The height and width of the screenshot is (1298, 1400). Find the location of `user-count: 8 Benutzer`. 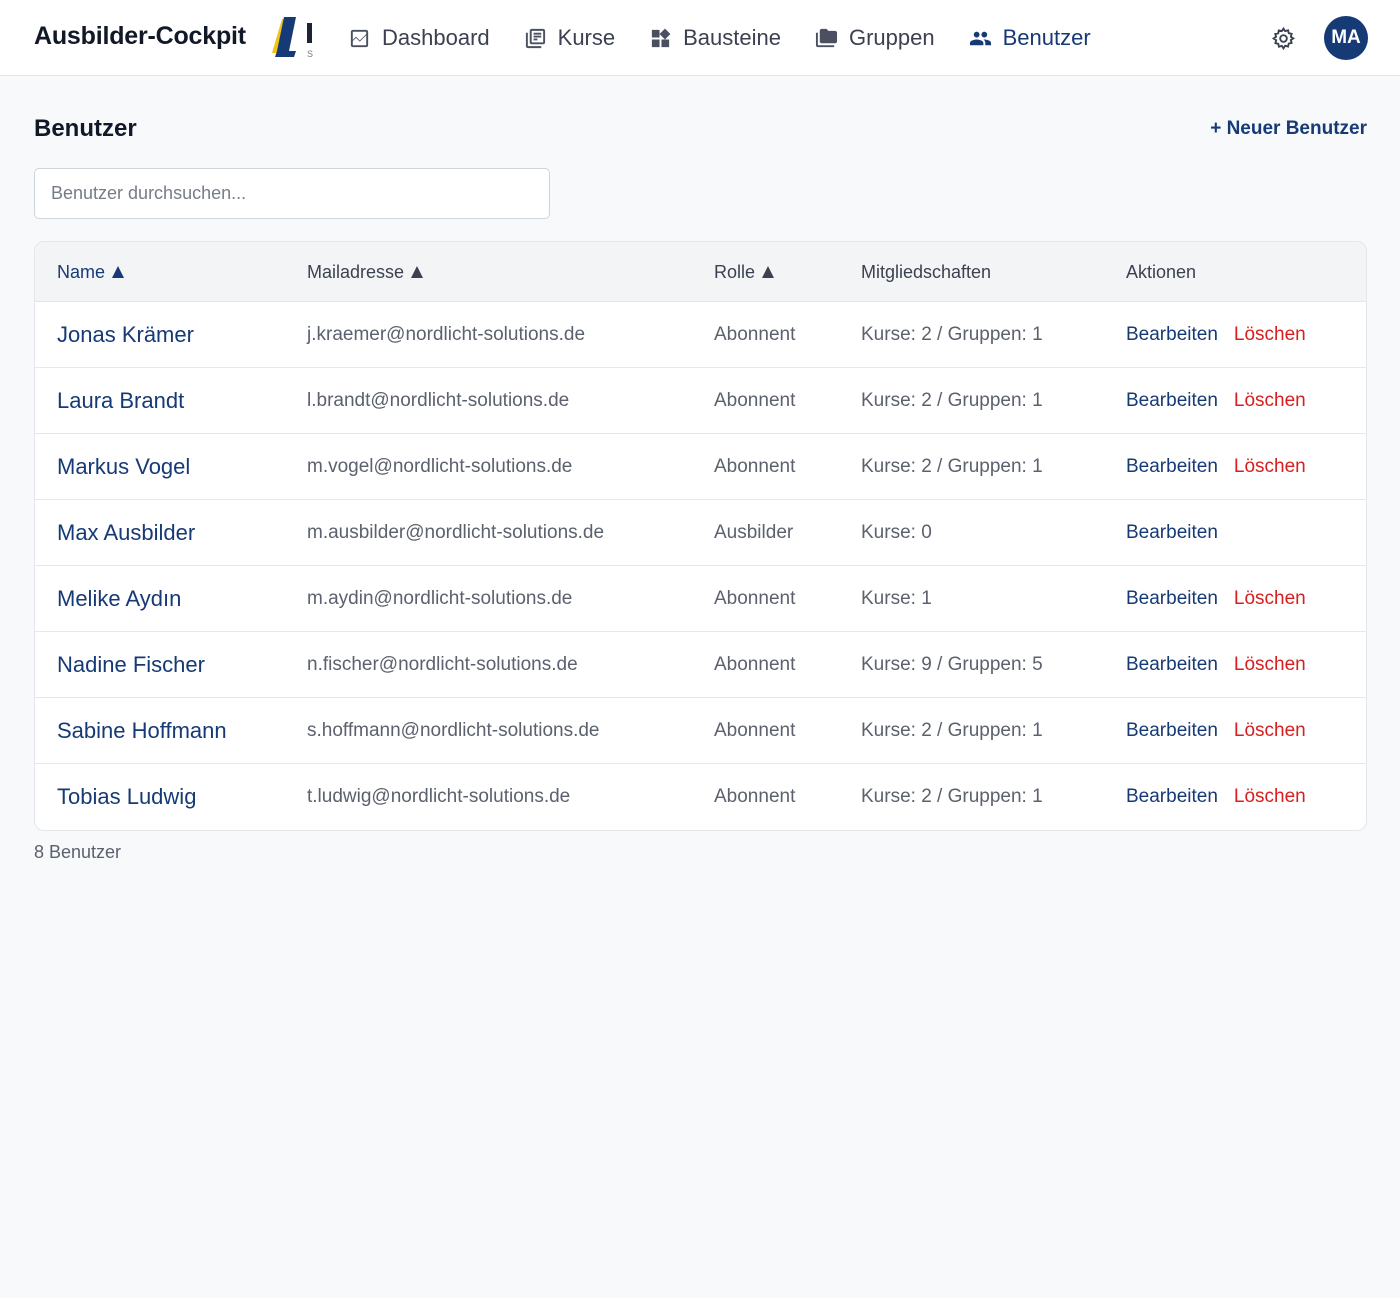

user-count: 8 Benutzer is located at coordinates (78, 852).